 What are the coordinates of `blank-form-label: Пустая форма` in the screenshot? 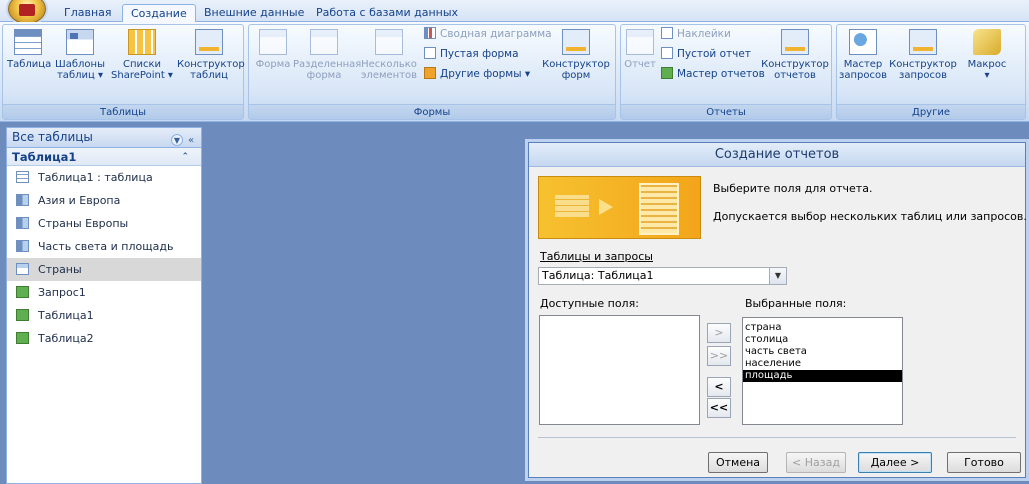 It's located at (479, 54).